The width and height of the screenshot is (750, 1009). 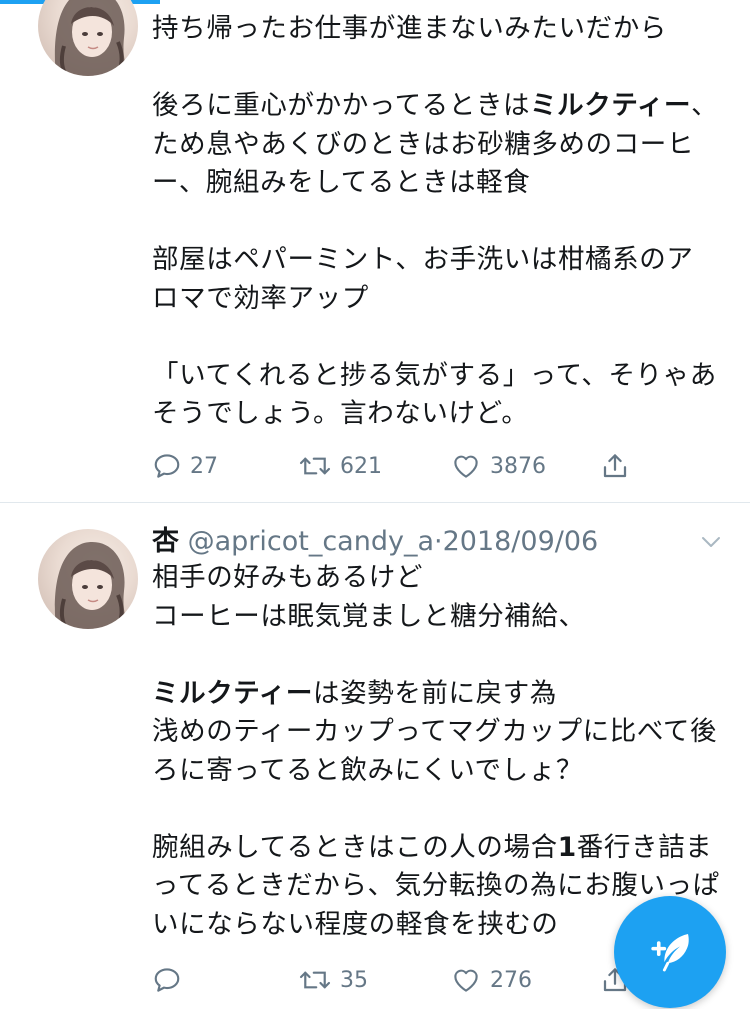 What do you see at coordinates (521, 541) in the screenshot?
I see `tweet-date: 2018/09/06` at bounding box center [521, 541].